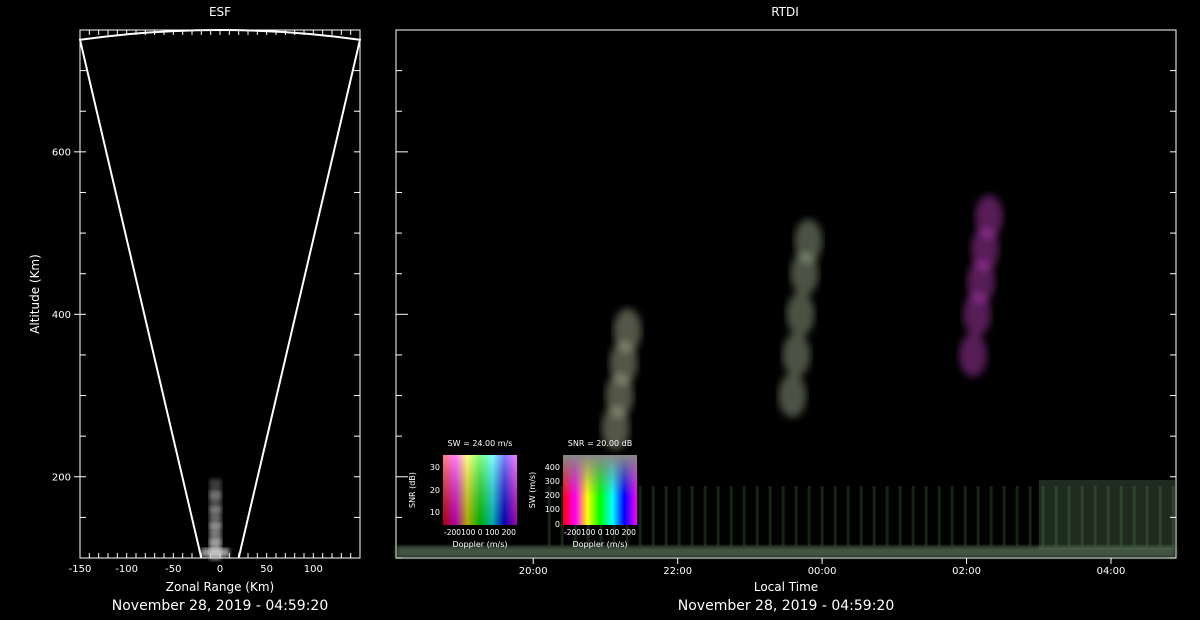 The width and height of the screenshot is (1200, 620). What do you see at coordinates (313, 569) in the screenshot?
I see `esf-x-tick-label: 100` at bounding box center [313, 569].